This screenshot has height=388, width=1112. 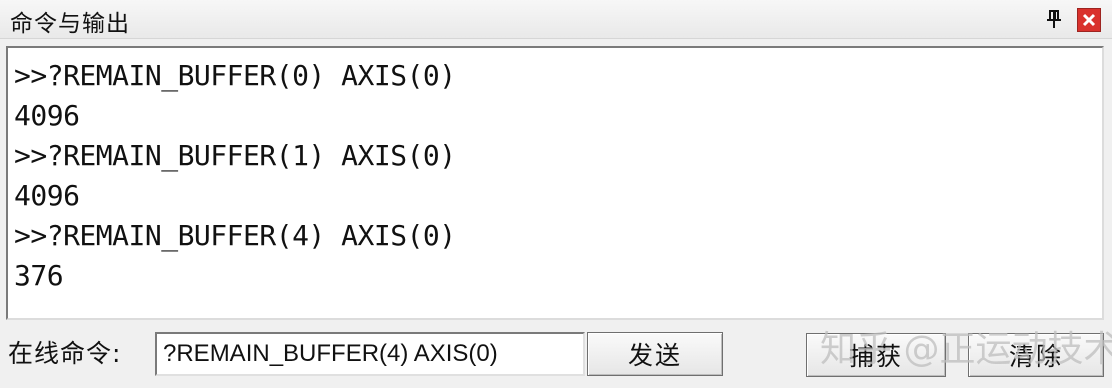 I want to click on command-input, so click(x=370, y=354).